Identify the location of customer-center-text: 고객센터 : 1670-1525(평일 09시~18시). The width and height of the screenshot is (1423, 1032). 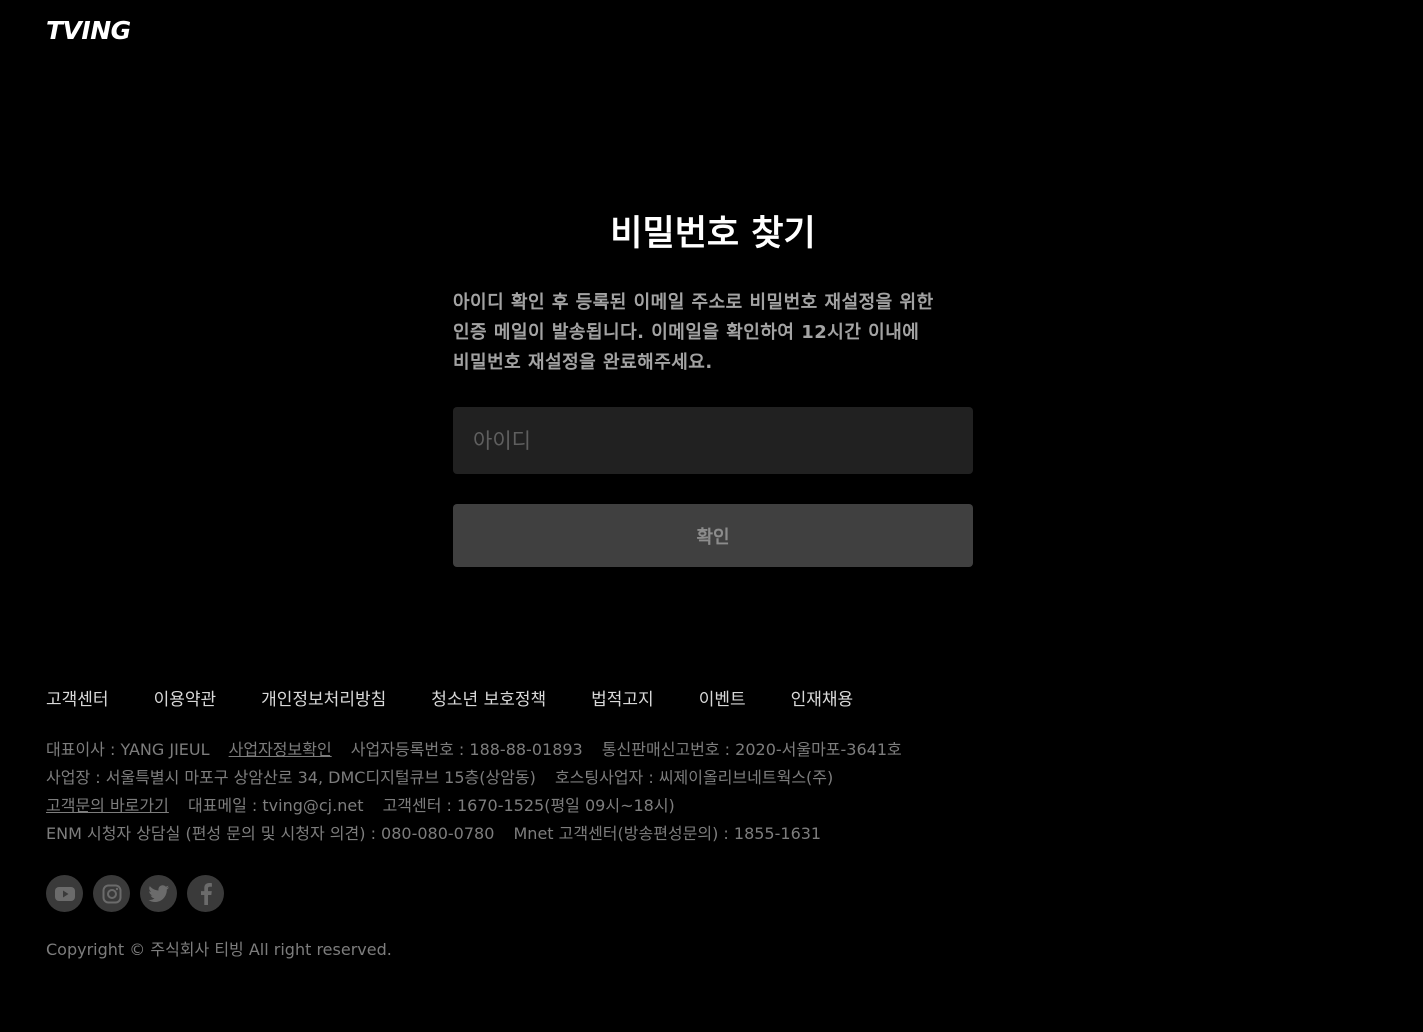
(528, 805).